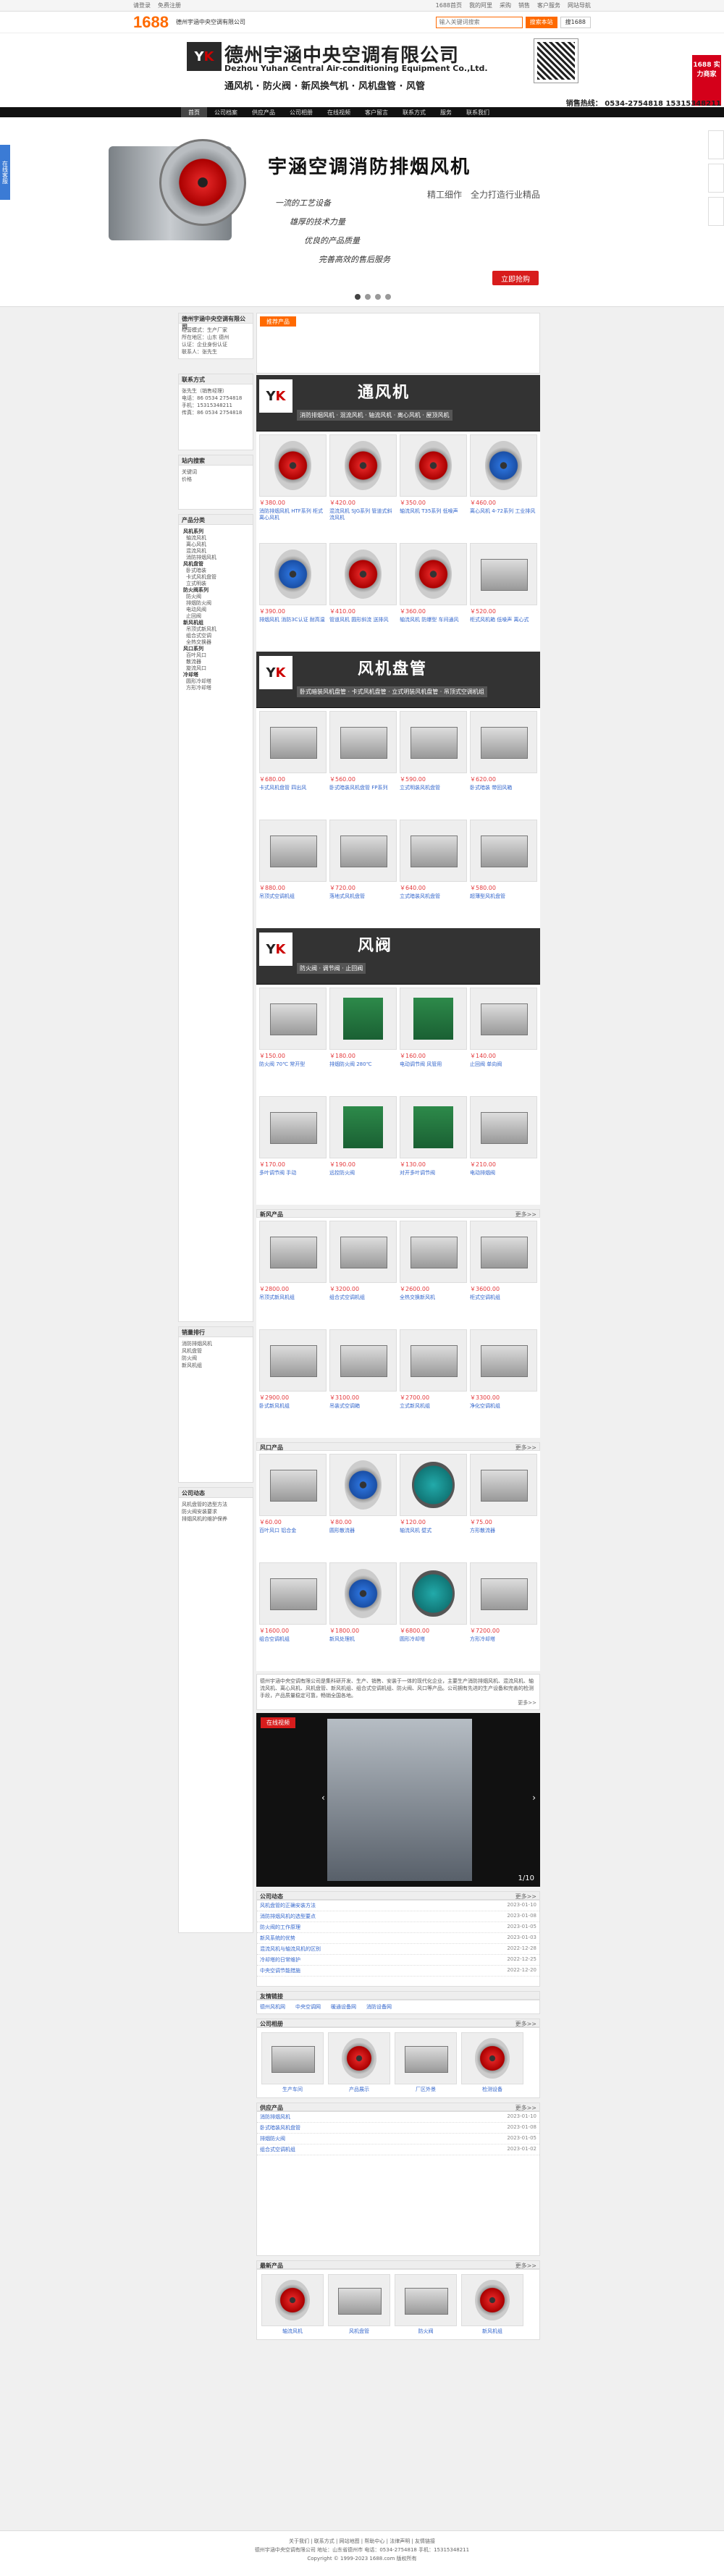  I want to click on thumb-caption: 风机盘管, so click(359, 2331).